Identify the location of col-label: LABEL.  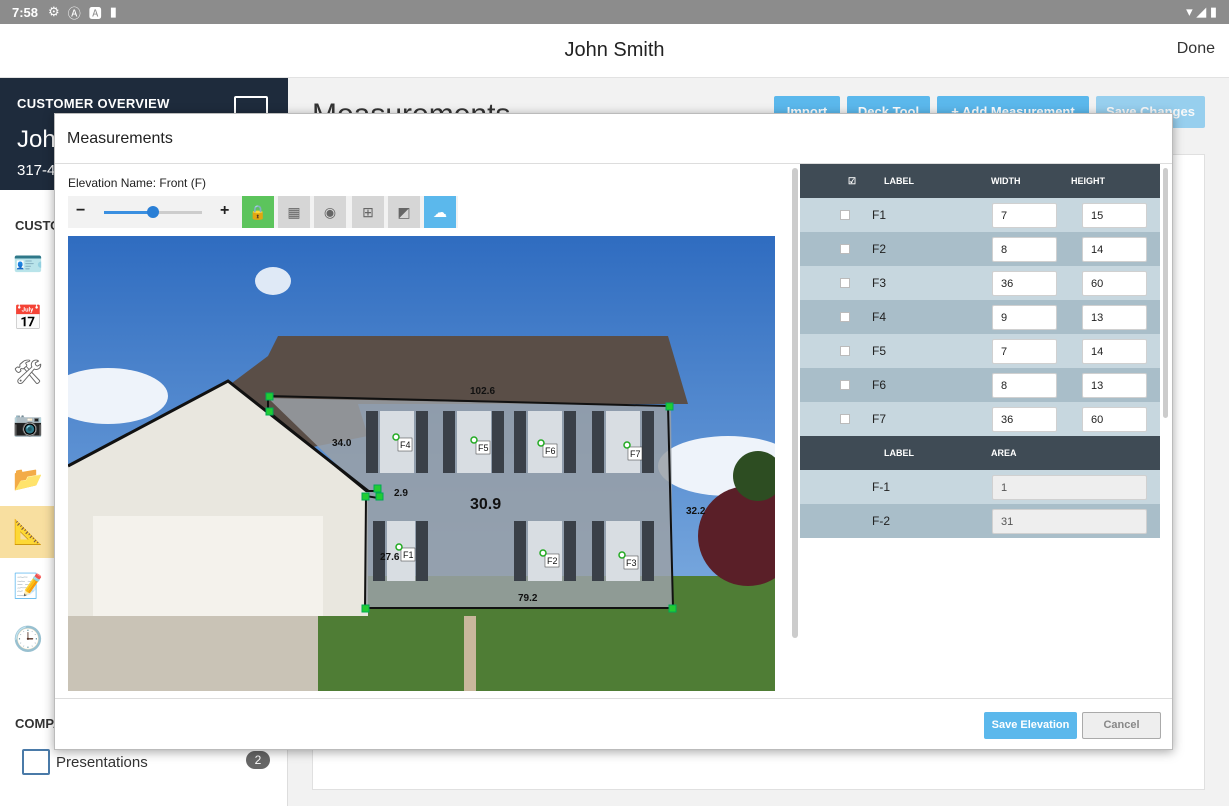
(899, 181).